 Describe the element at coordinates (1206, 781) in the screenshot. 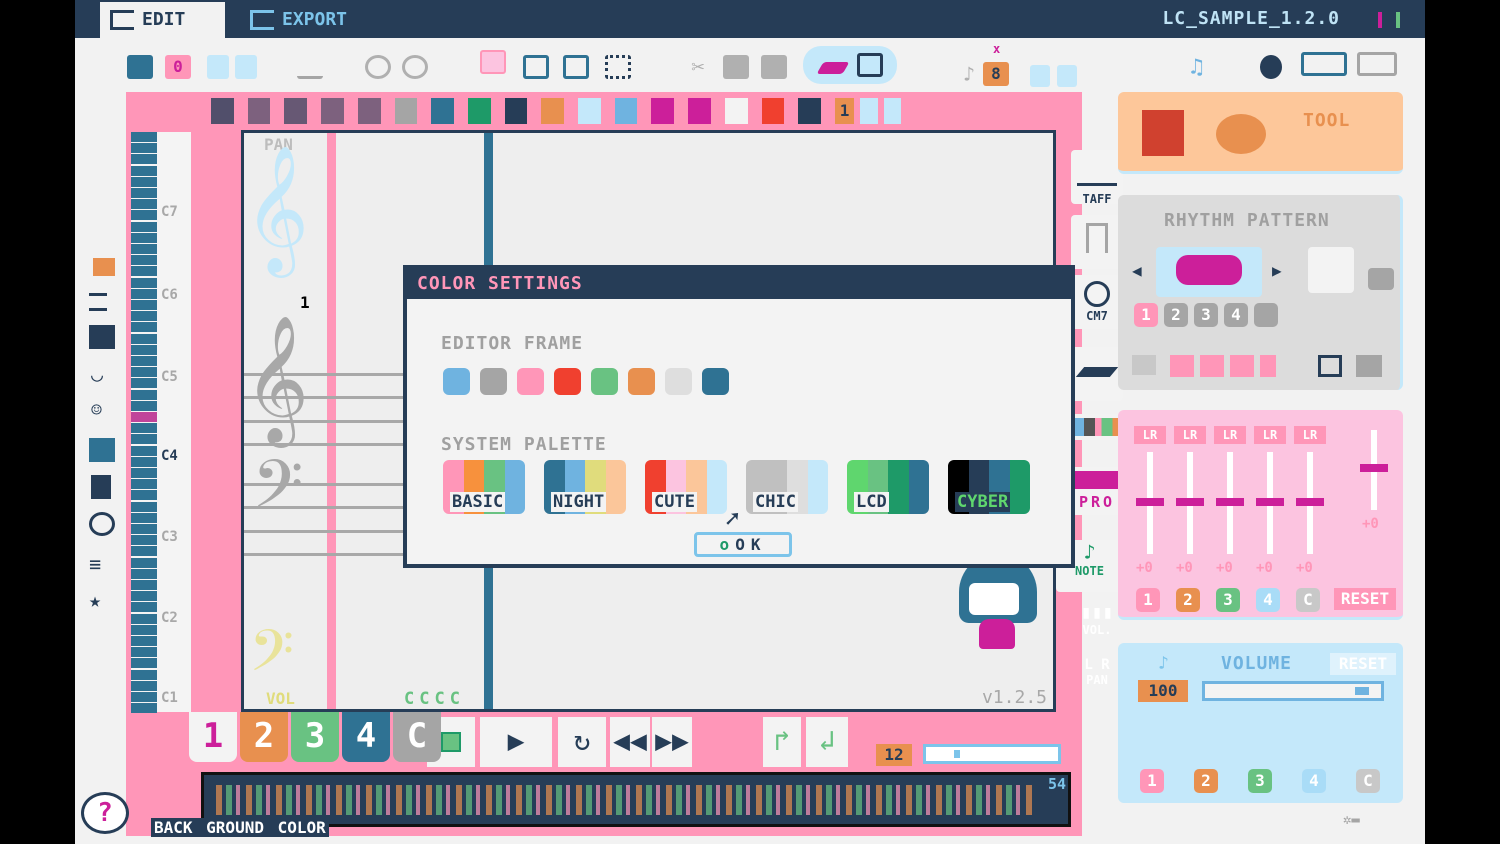

I see `volume-channel-2: 2` at that location.